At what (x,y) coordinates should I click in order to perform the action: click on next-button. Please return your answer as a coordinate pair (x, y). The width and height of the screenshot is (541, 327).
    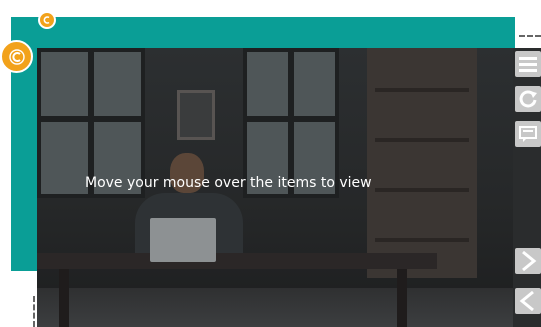
    Looking at the image, I should click on (528, 261).